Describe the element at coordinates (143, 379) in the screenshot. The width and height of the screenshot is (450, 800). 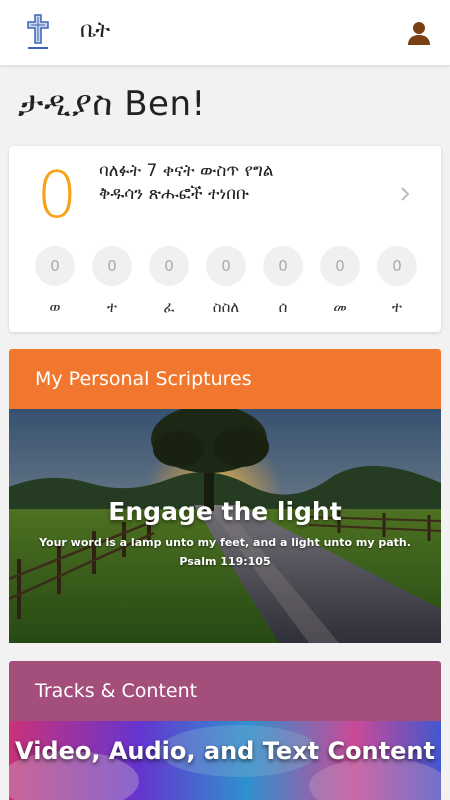
I see `scripture-panel-title: My Personal Scriptures` at that location.